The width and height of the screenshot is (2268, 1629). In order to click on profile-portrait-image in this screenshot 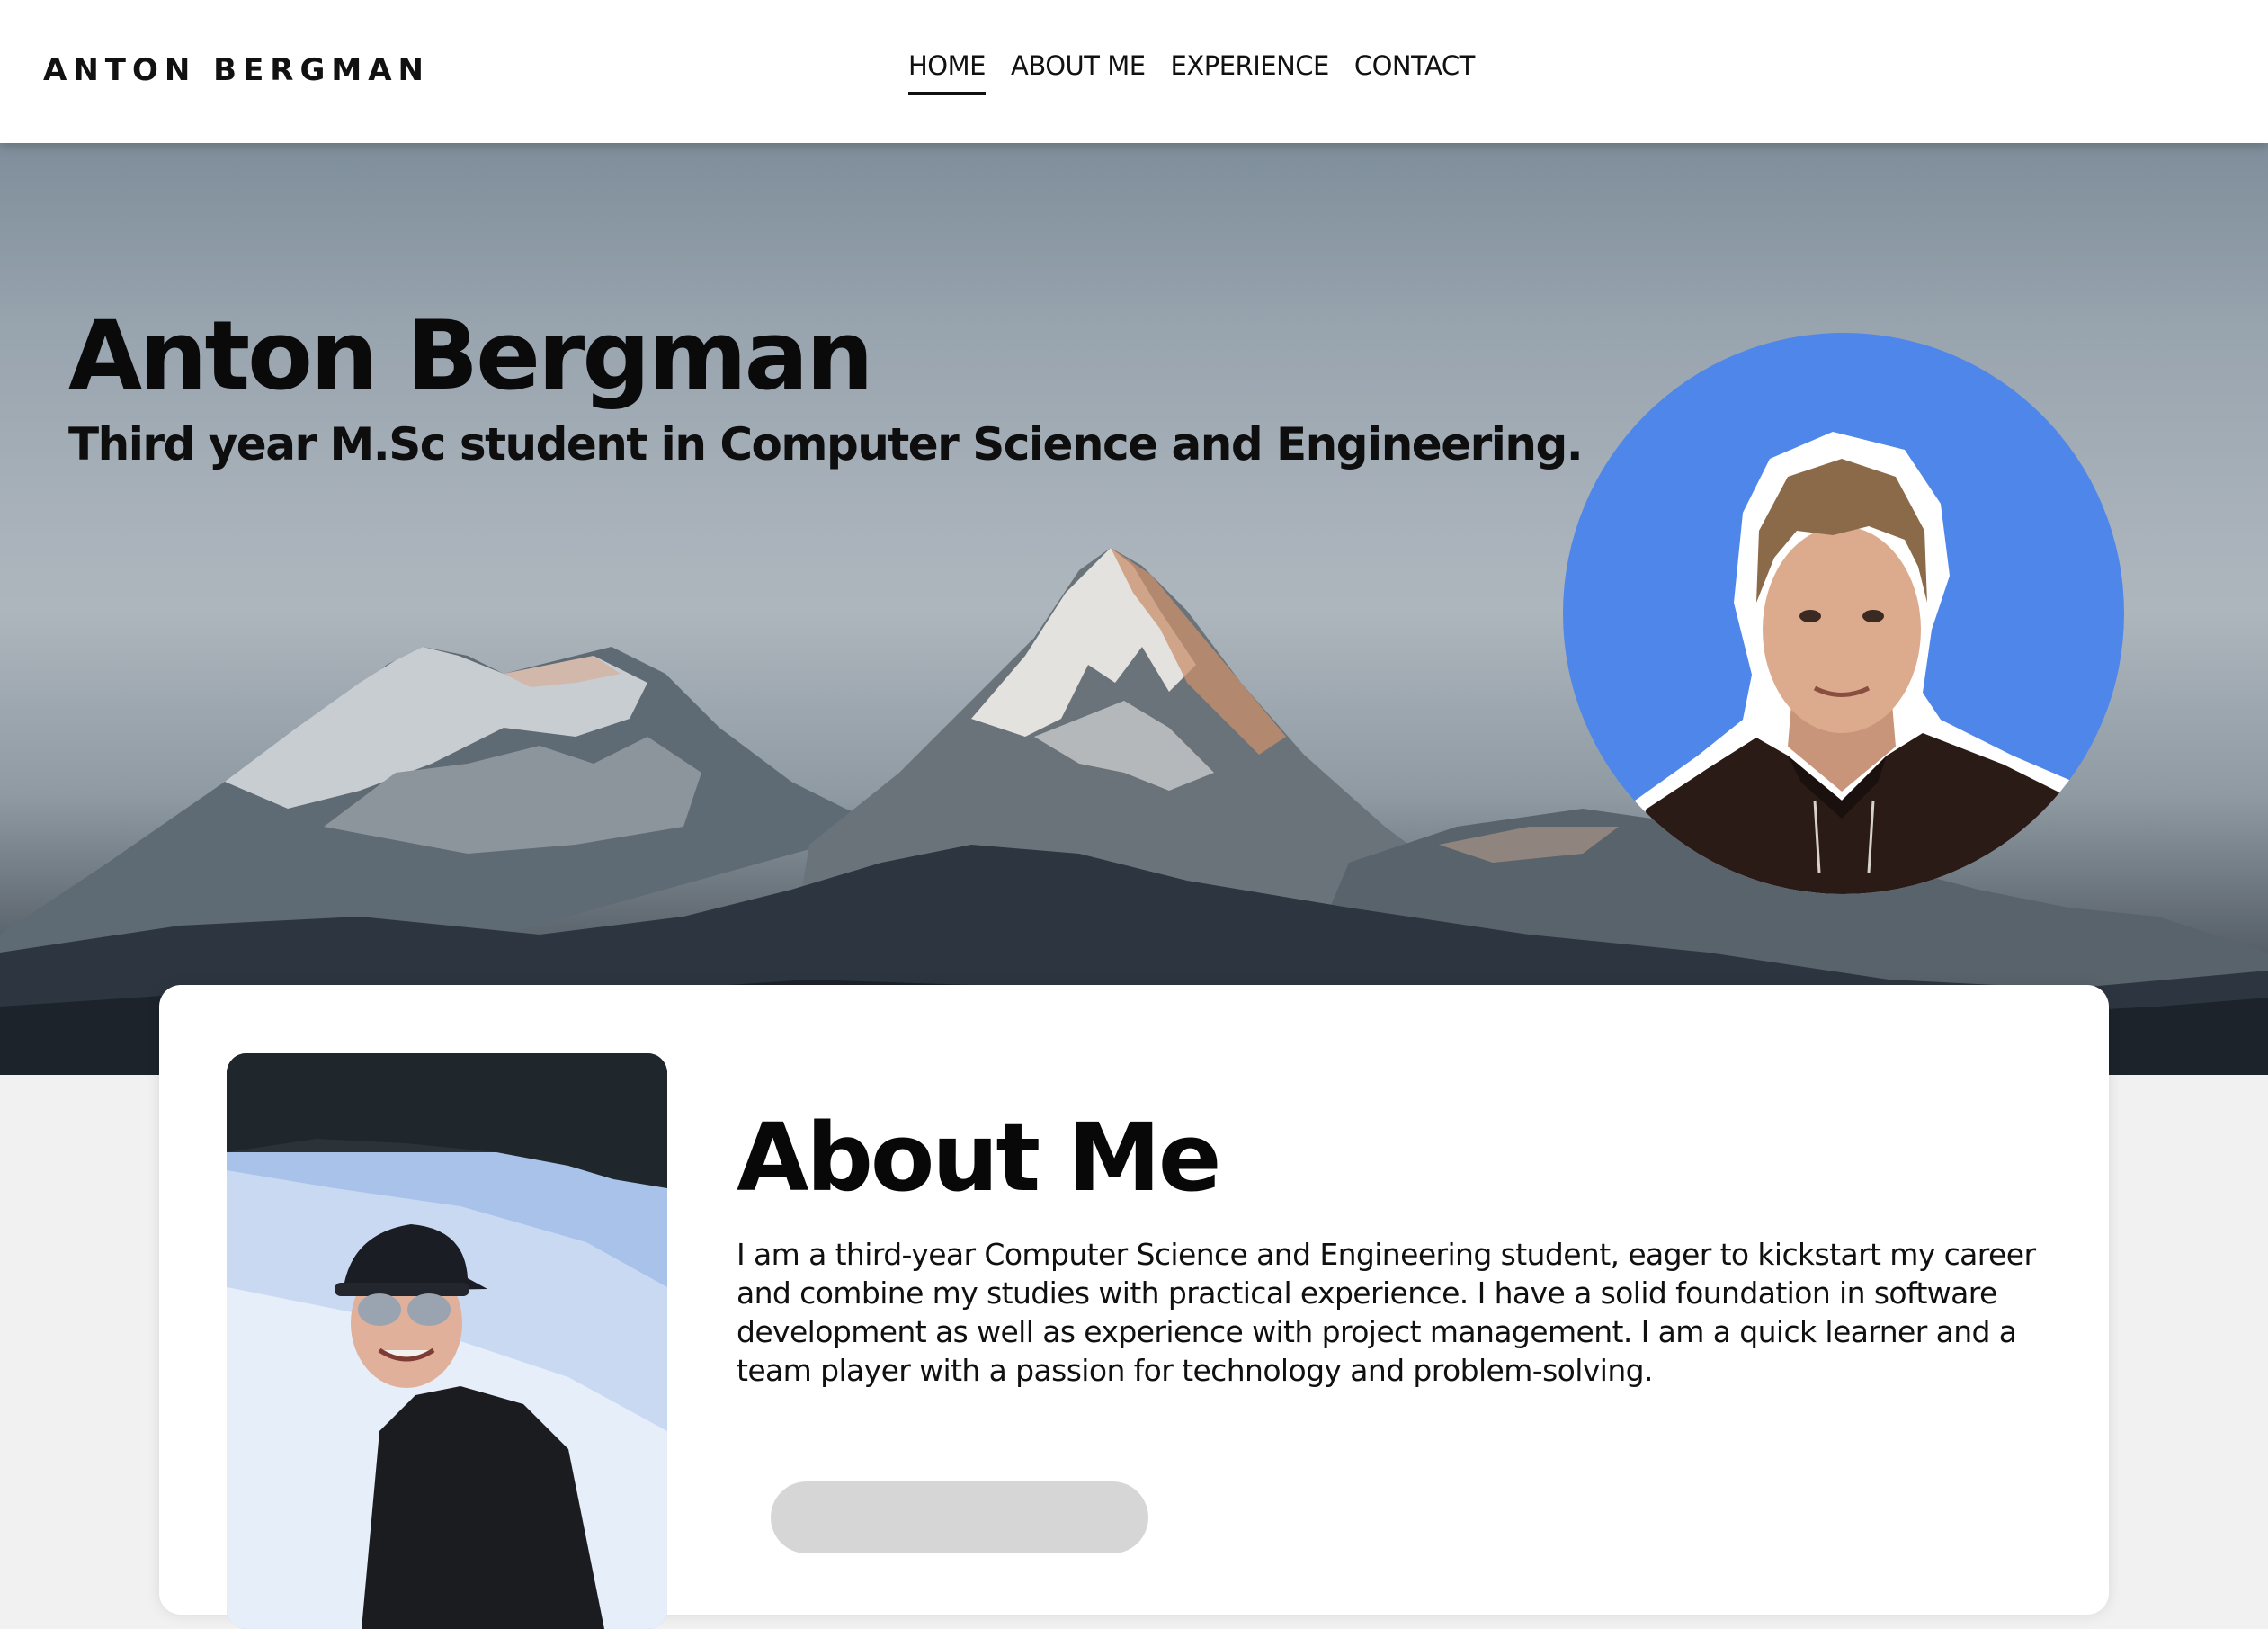, I will do `click(1864, 663)`.